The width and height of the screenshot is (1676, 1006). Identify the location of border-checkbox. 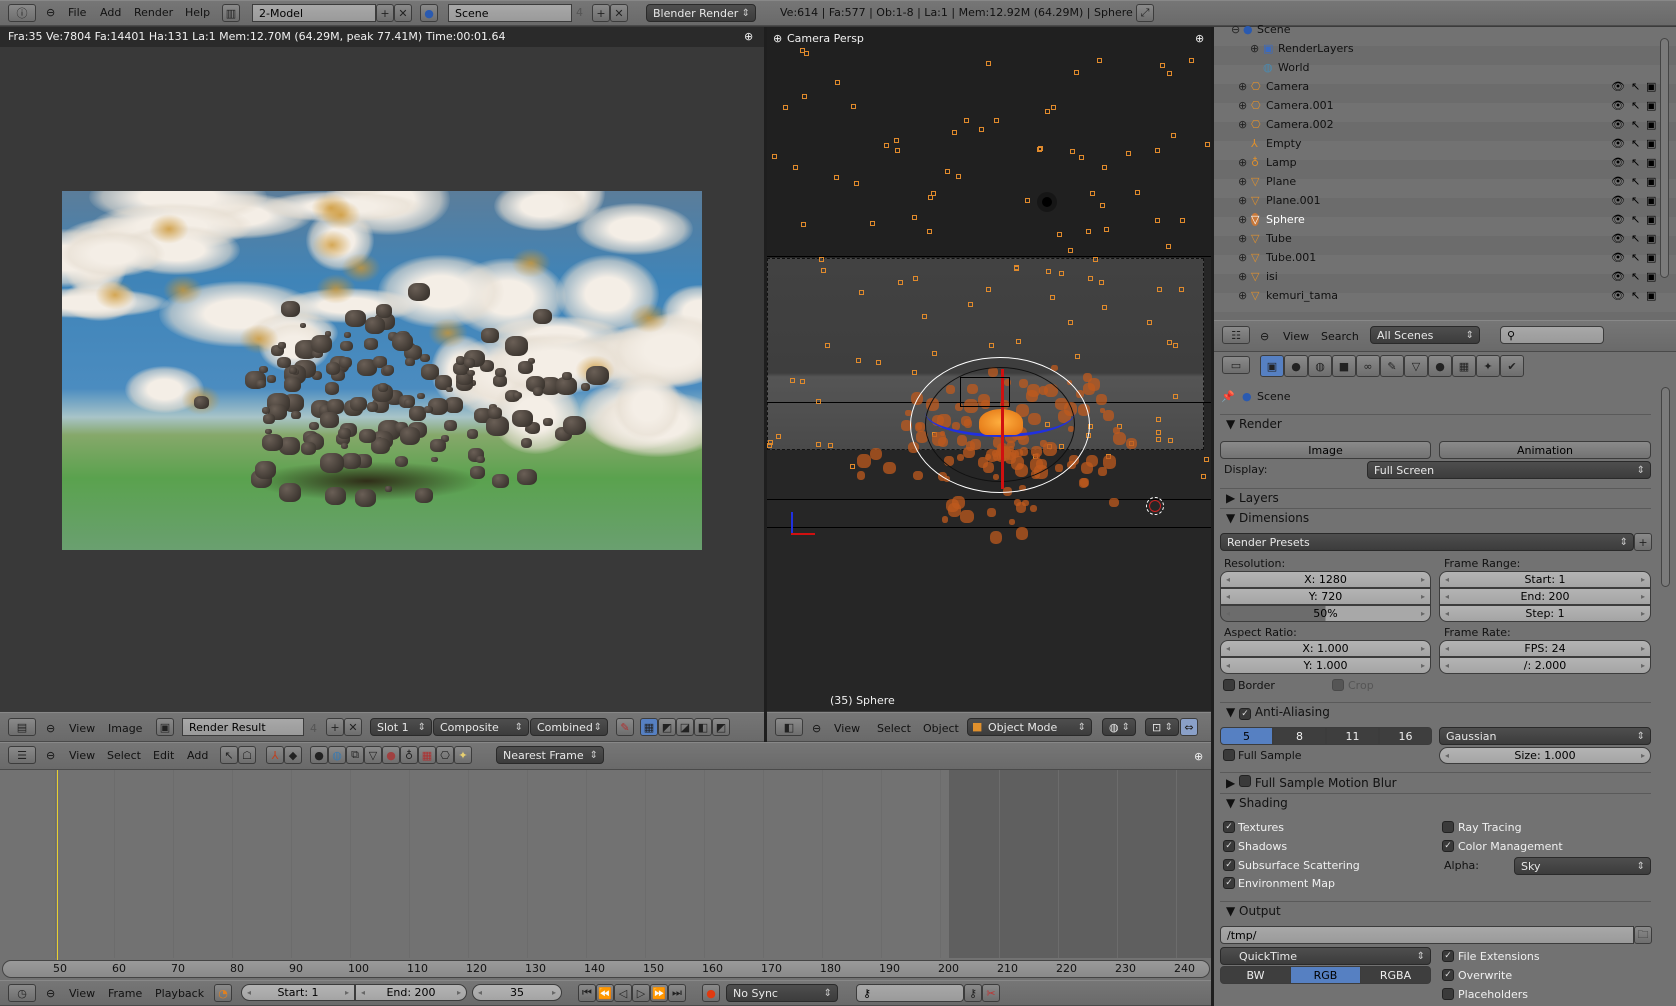
(1229, 685).